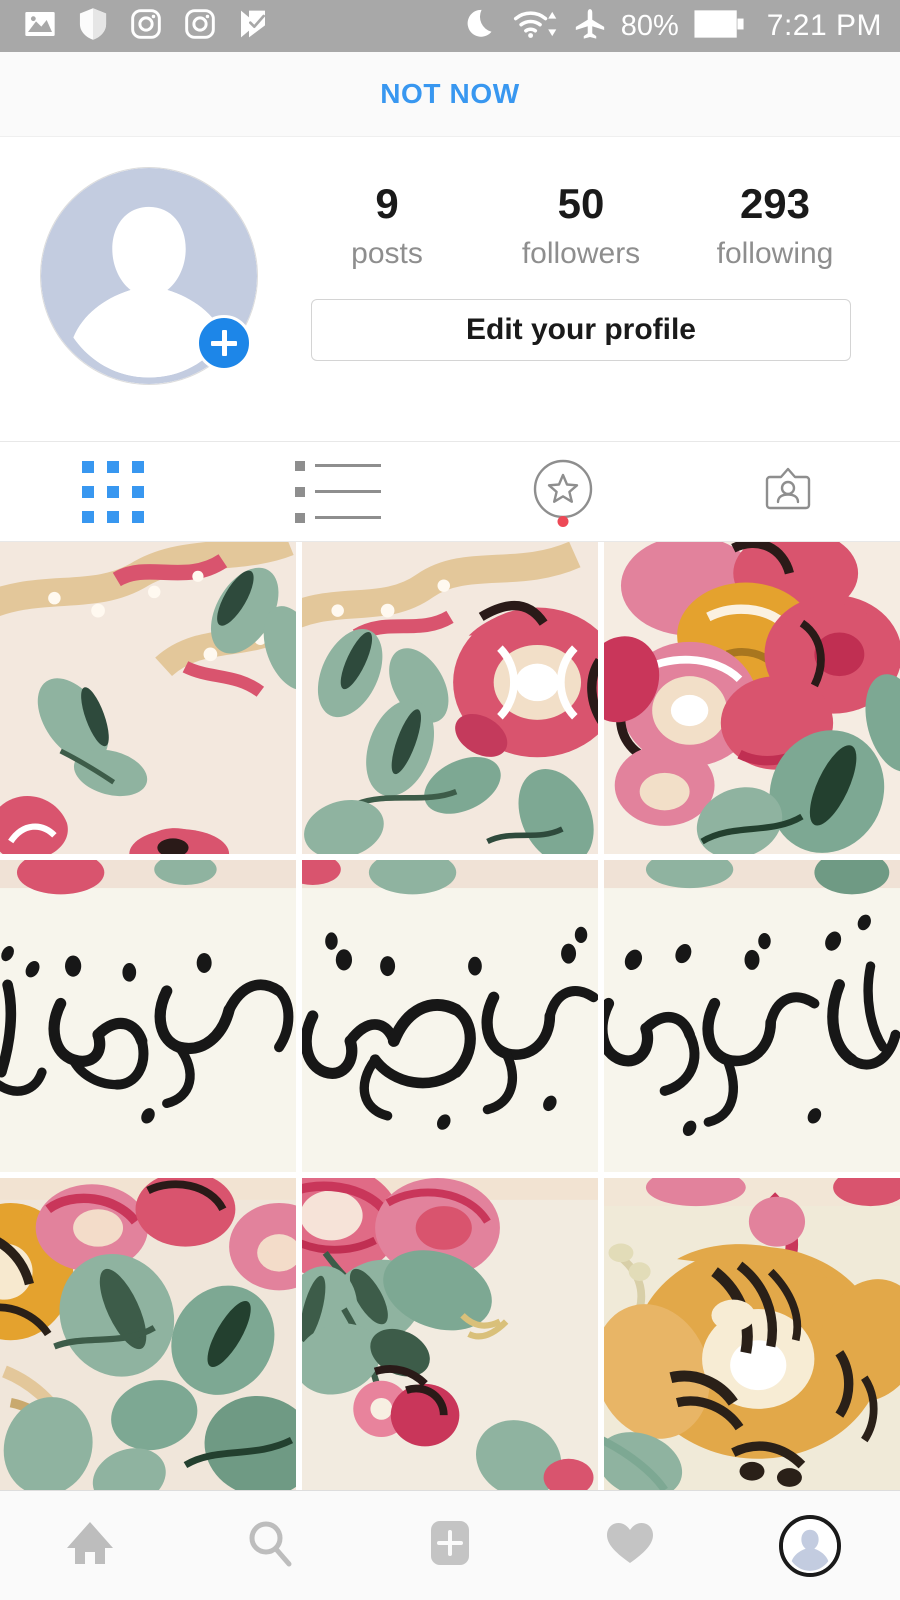 The width and height of the screenshot is (900, 1600). I want to click on followers-count: 50, so click(581, 203).